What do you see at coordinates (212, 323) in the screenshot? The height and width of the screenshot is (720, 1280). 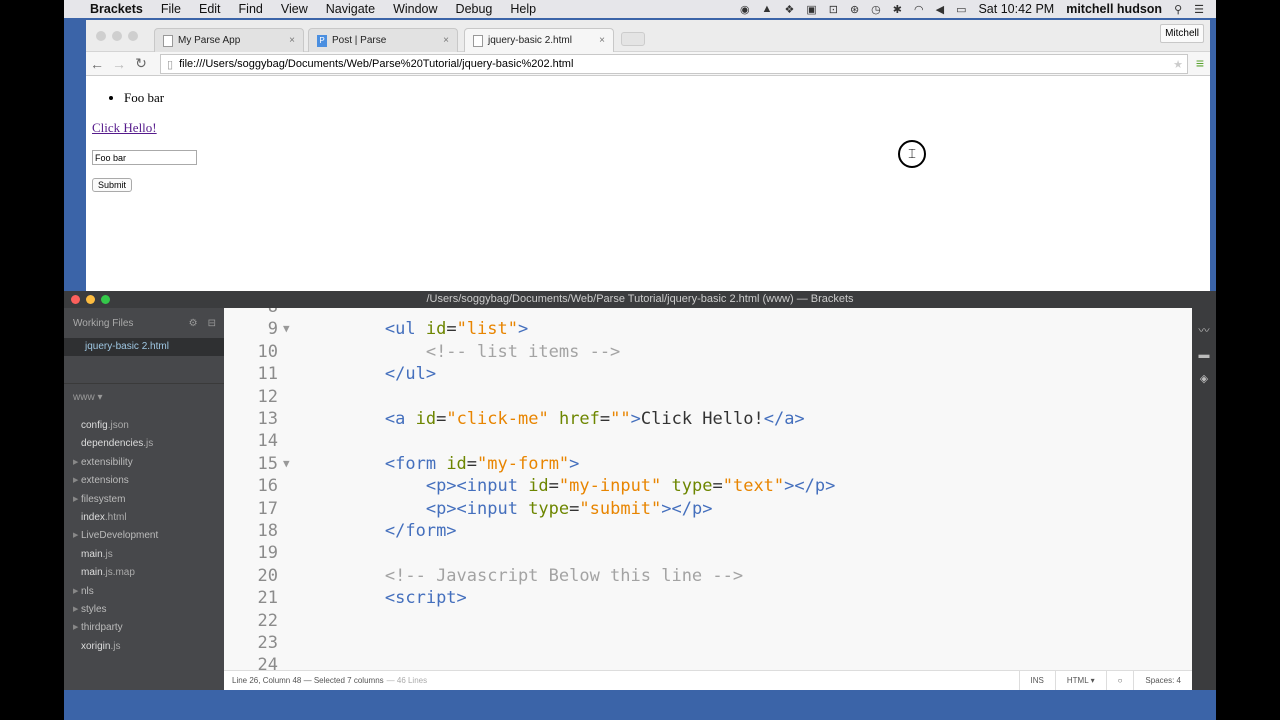 I see `split-view-icon: ⊟` at bounding box center [212, 323].